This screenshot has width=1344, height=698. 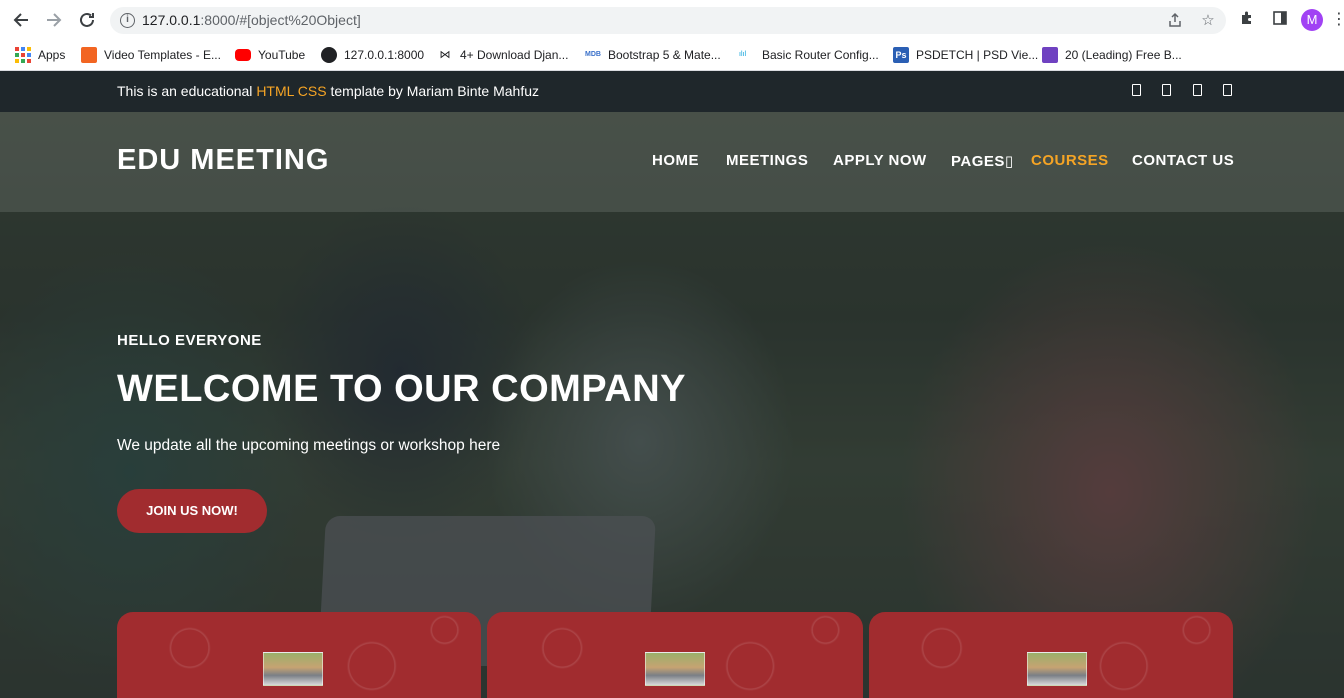 What do you see at coordinates (901, 55) in the screenshot?
I see `ps-icon: Ps` at bounding box center [901, 55].